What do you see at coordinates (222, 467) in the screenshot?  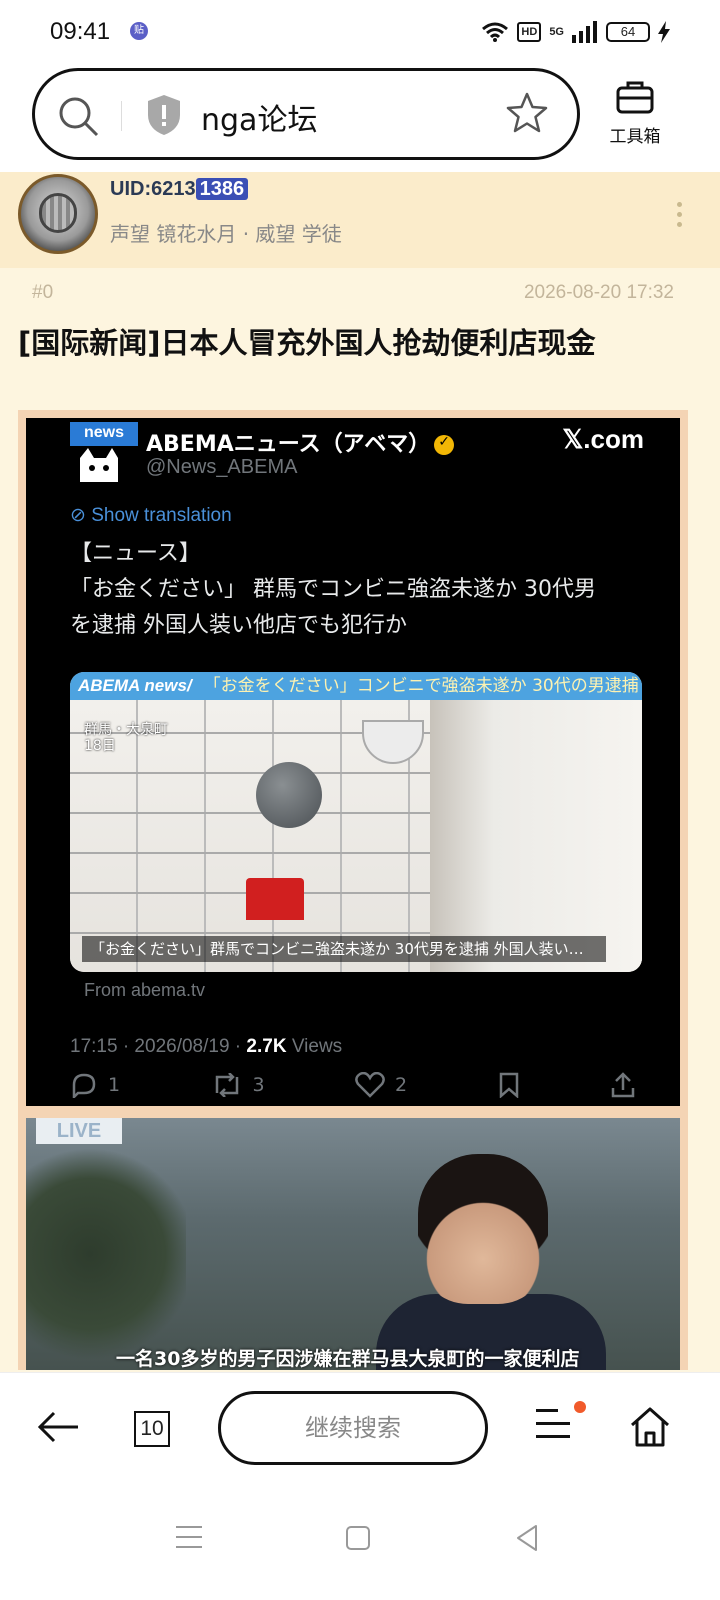 I see `tweet-handle: @News_ABEMA` at bounding box center [222, 467].